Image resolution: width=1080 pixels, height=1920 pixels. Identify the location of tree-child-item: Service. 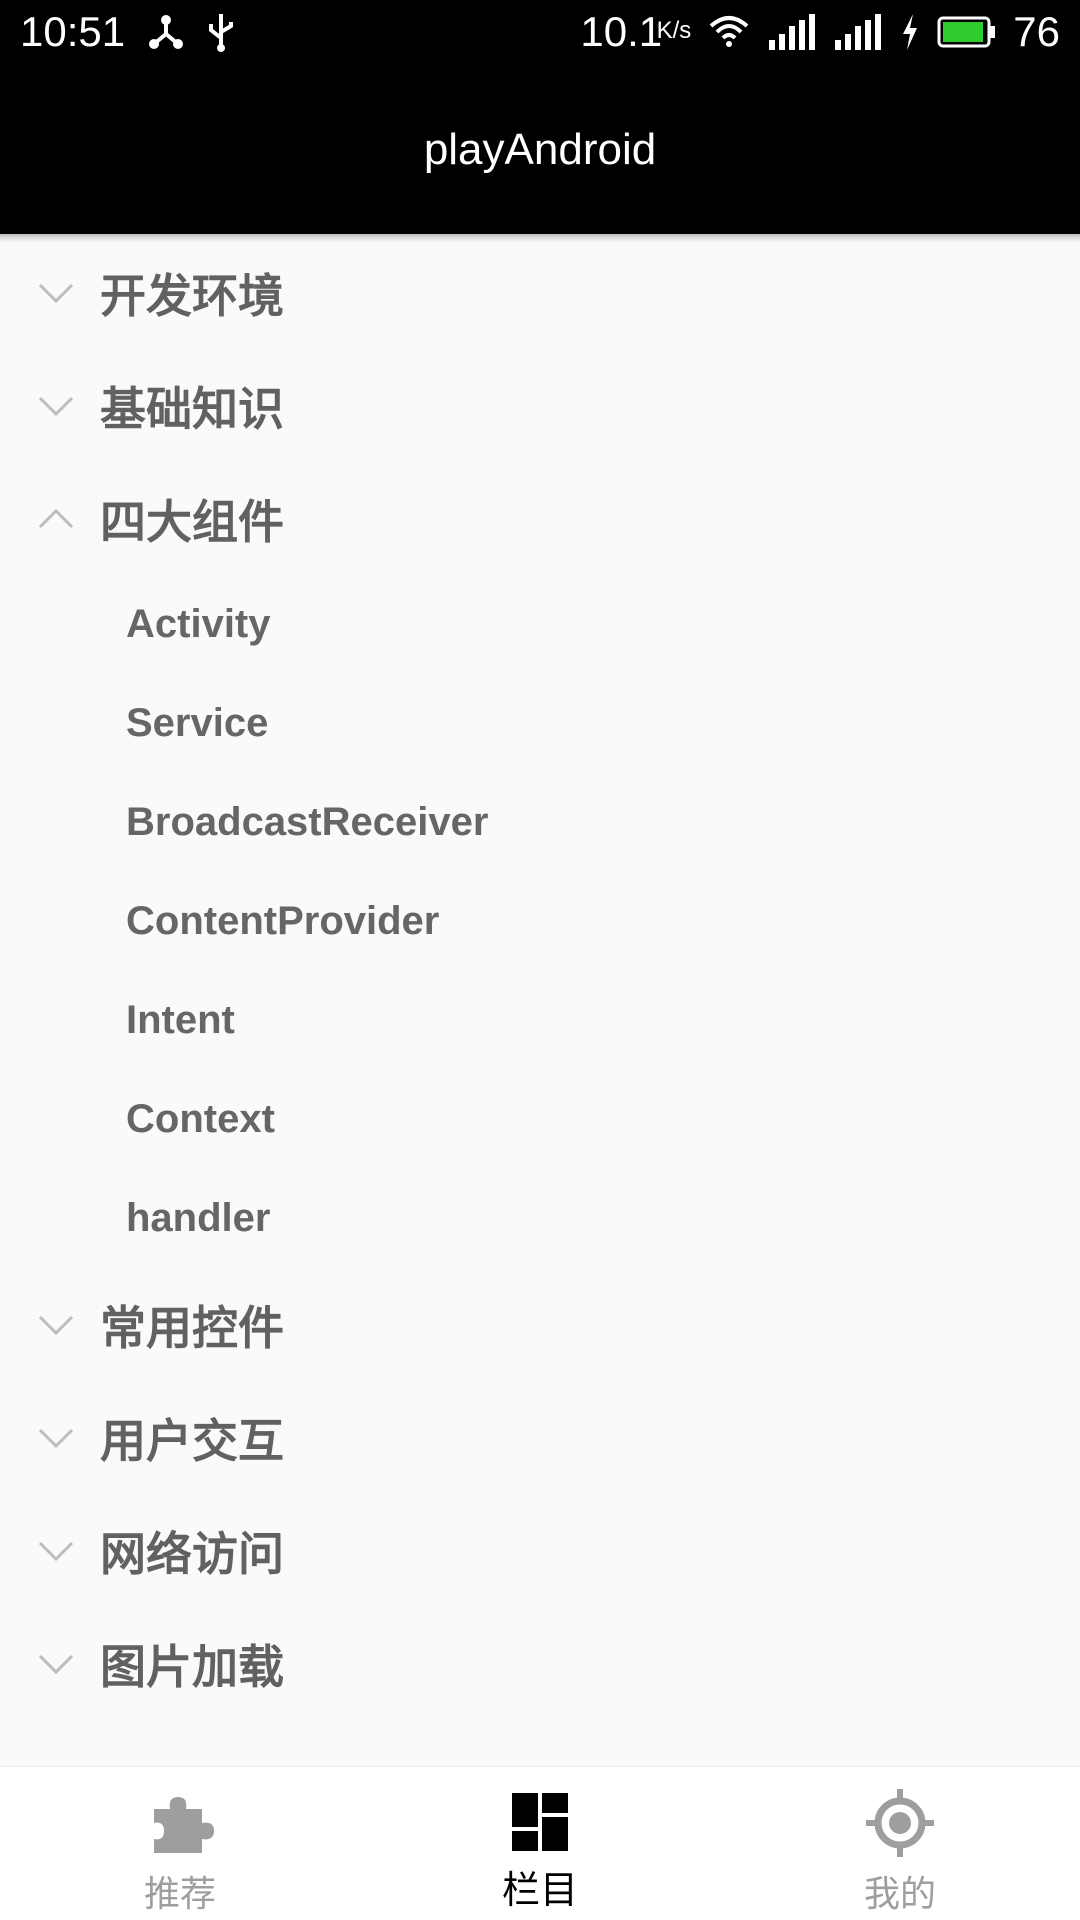
(540, 723).